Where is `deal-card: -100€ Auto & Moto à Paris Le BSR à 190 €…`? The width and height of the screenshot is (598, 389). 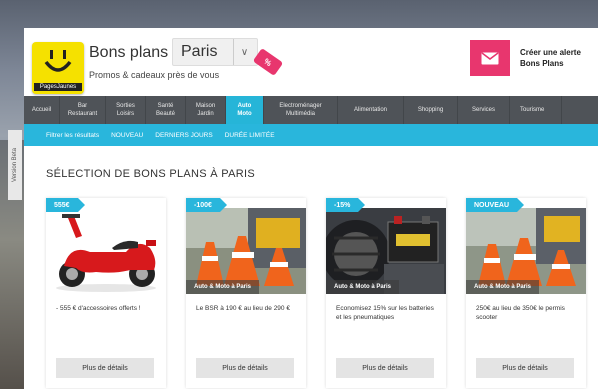 deal-card: -100€ Auto & Moto à Paris Le BSR à 190 €… is located at coordinates (246, 293).